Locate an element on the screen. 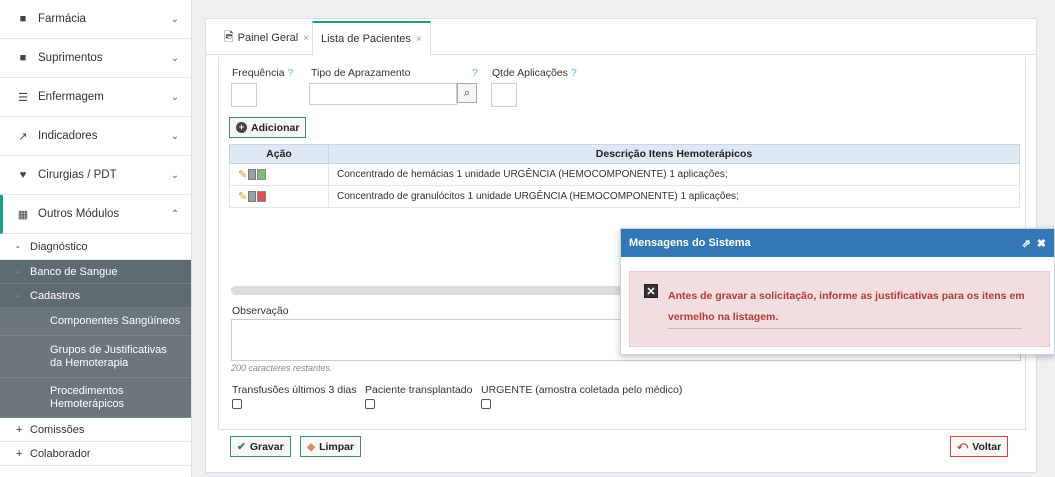  frequencia-label: Frequência? is located at coordinates (263, 73).